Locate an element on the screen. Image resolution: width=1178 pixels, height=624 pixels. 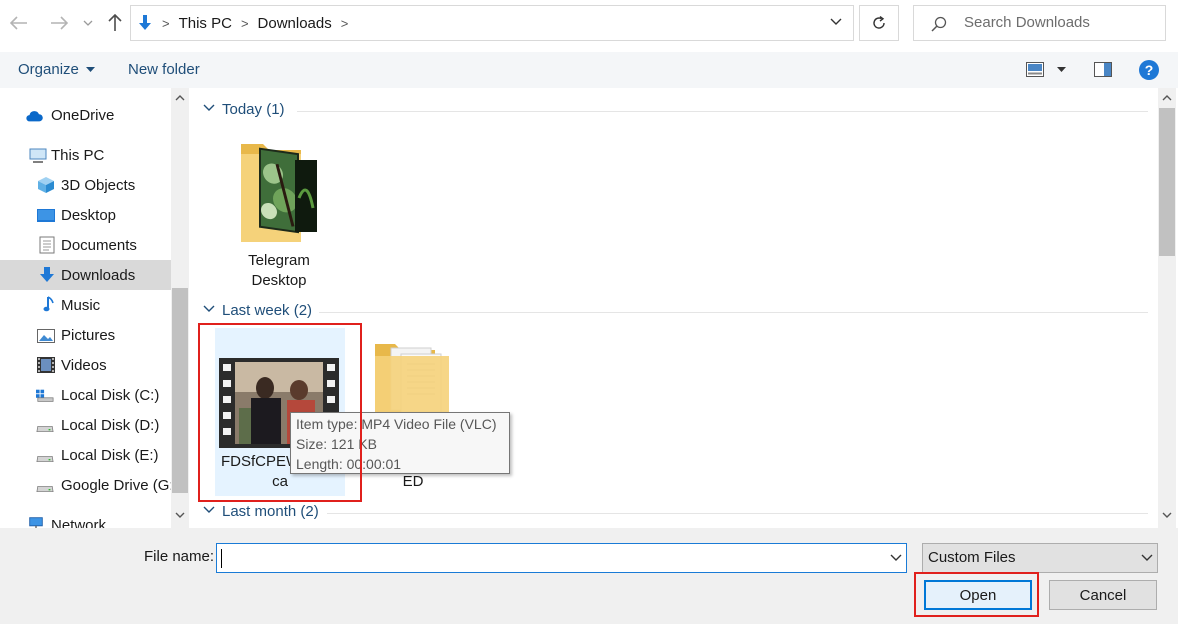
music-note-icon is located at coordinates (48, 304).